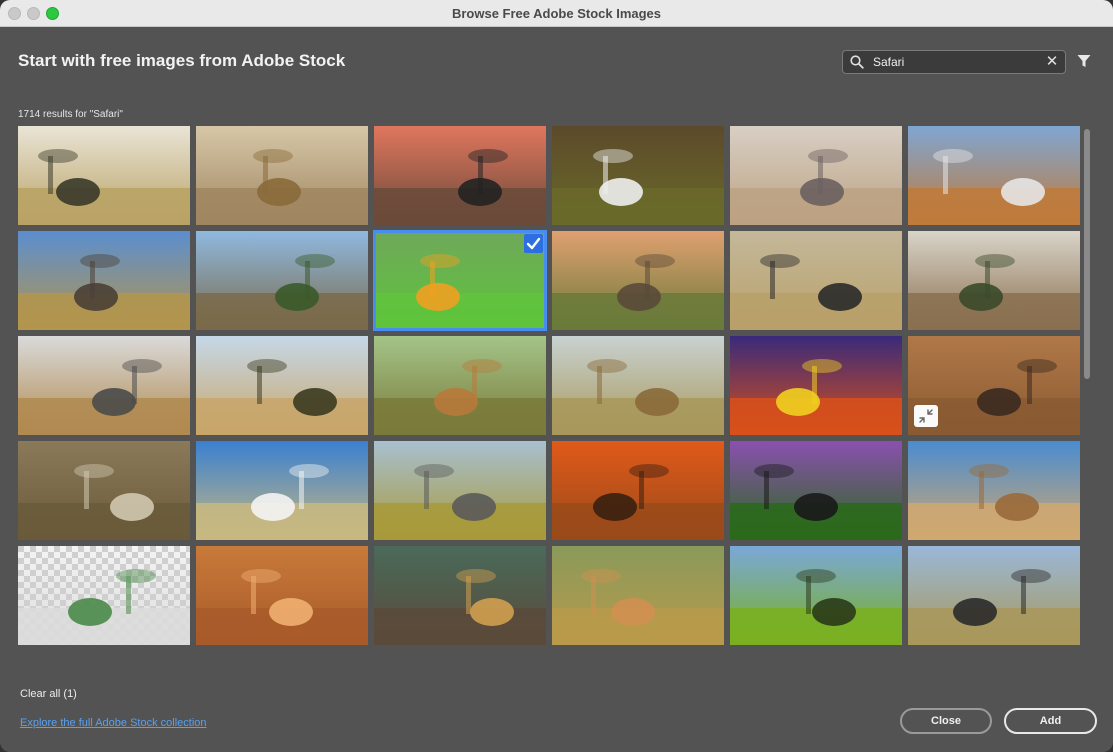  I want to click on search-input, so click(958, 62).